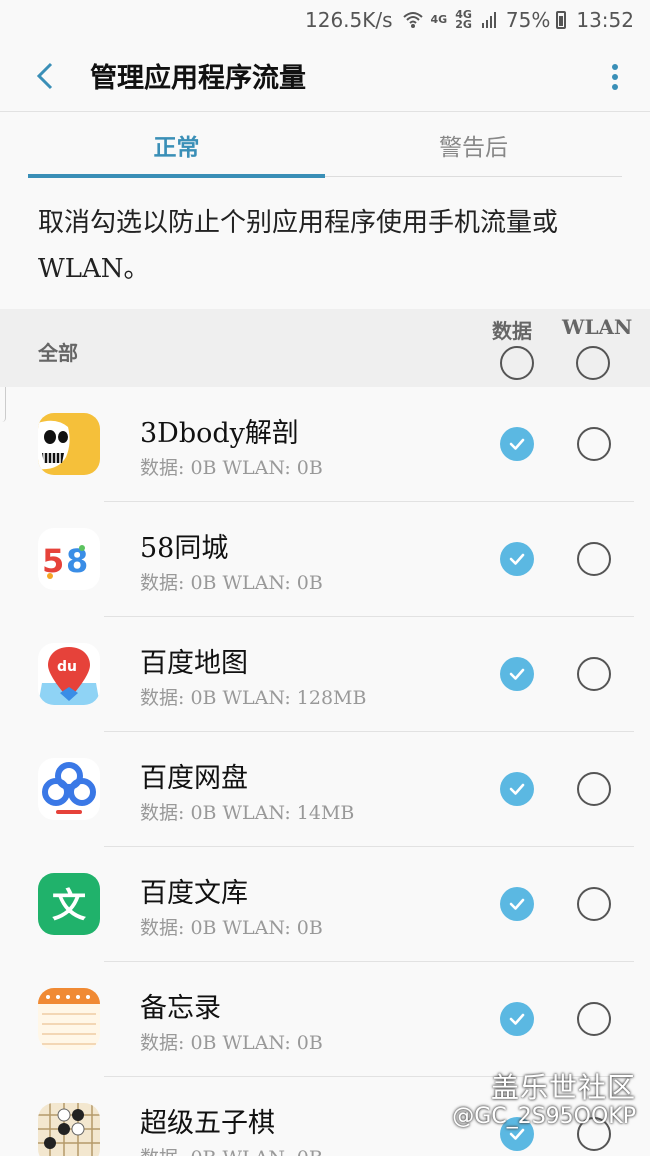 The height and width of the screenshot is (1156, 650). Describe the element at coordinates (219, 433) in the screenshot. I see `app-name: 3Dbody解剖` at that location.